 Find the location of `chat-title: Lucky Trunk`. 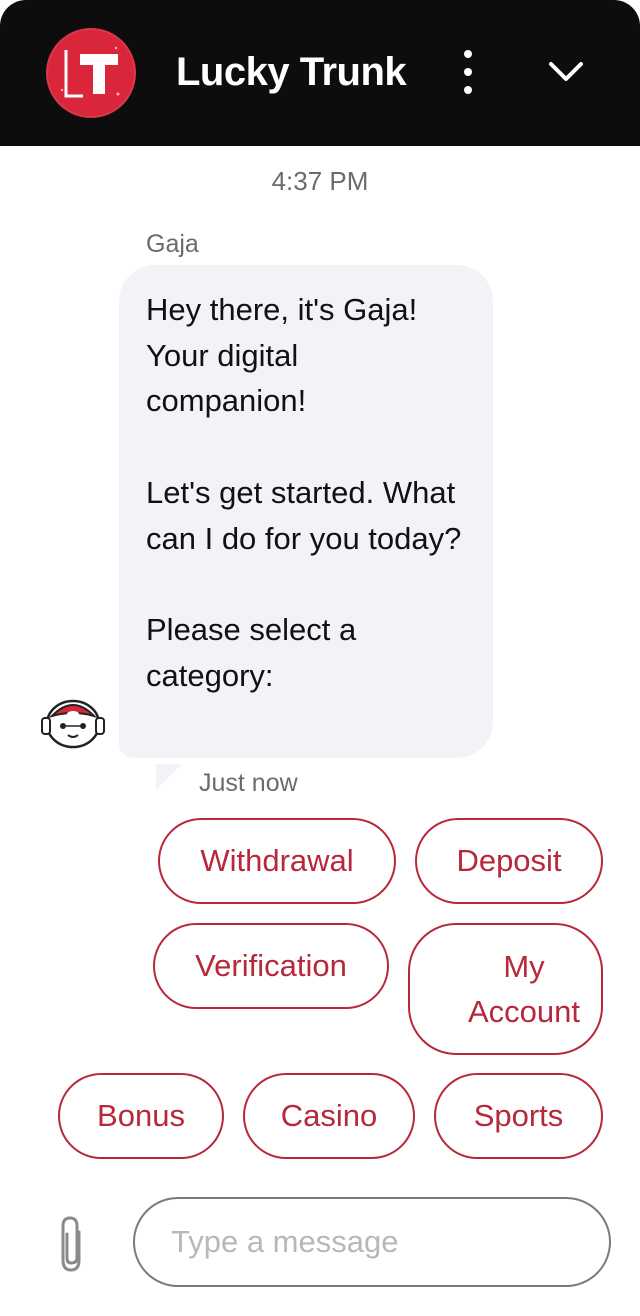

chat-title: Lucky Trunk is located at coordinates (291, 72).